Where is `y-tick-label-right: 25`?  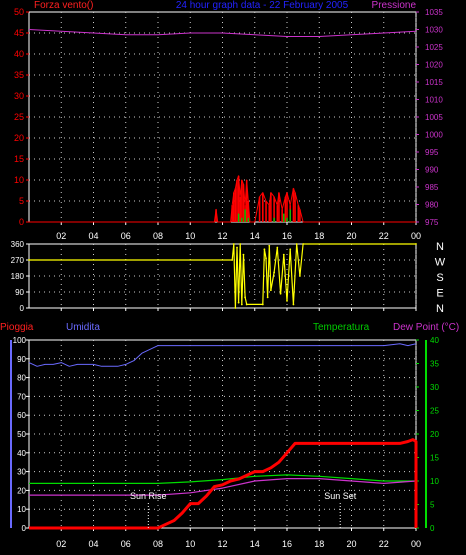 y-tick-label-right: 25 is located at coordinates (434, 411).